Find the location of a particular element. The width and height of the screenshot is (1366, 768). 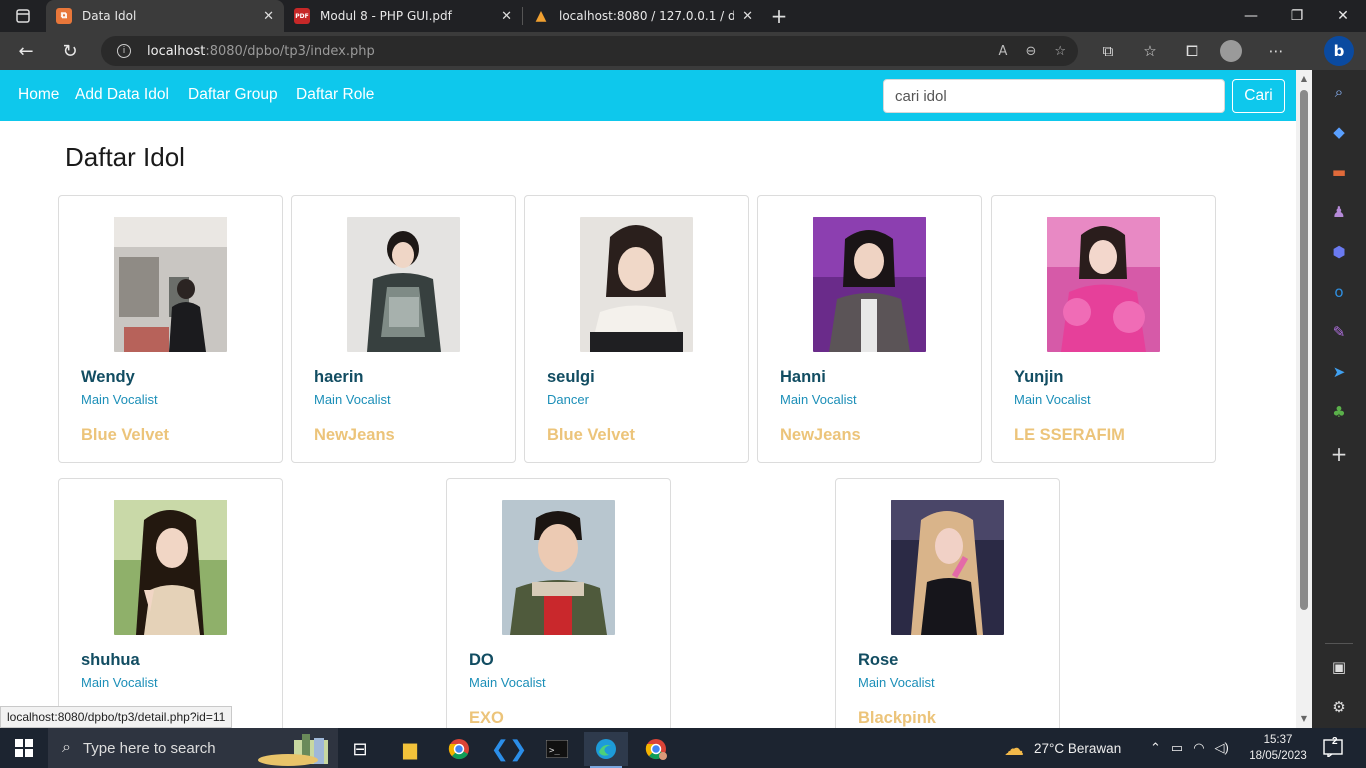

tab-modul-pdf: PDF Modul 8 - PHP GUI.pdf ✕ is located at coordinates (403, 16).